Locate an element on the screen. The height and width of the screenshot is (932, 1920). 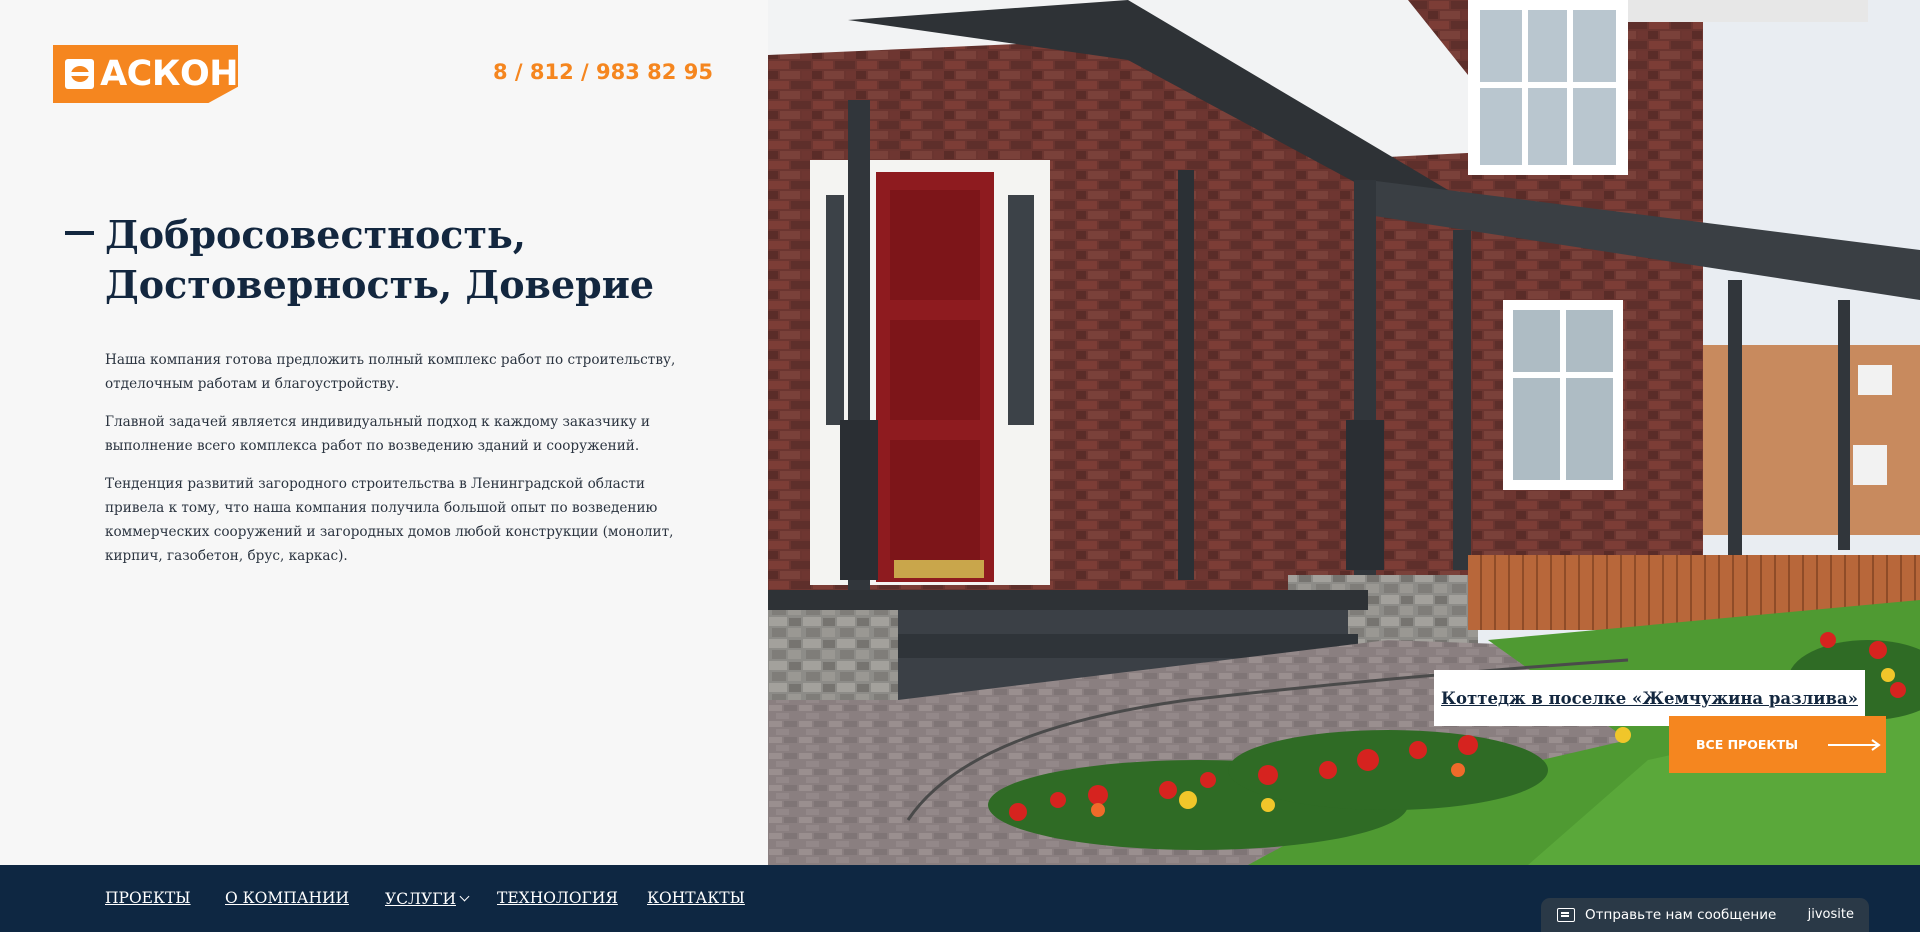
chevron-down-icon is located at coordinates (464, 896).